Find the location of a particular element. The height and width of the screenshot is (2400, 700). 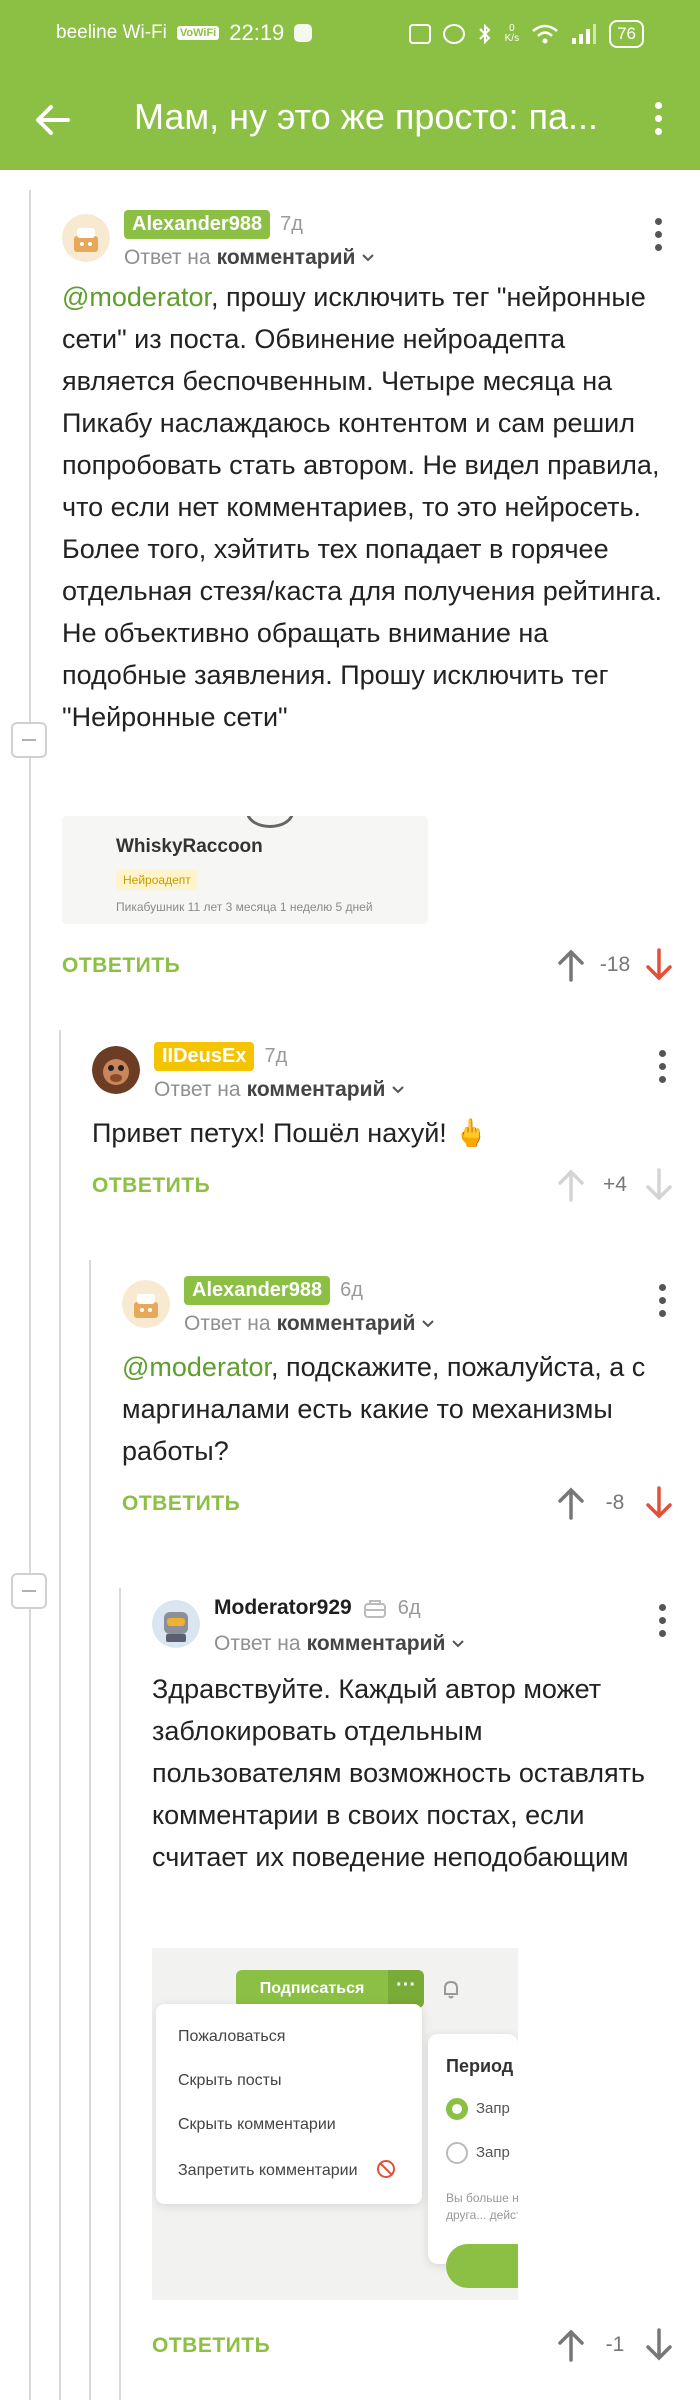

comment-score: +4 is located at coordinates (615, 1184).